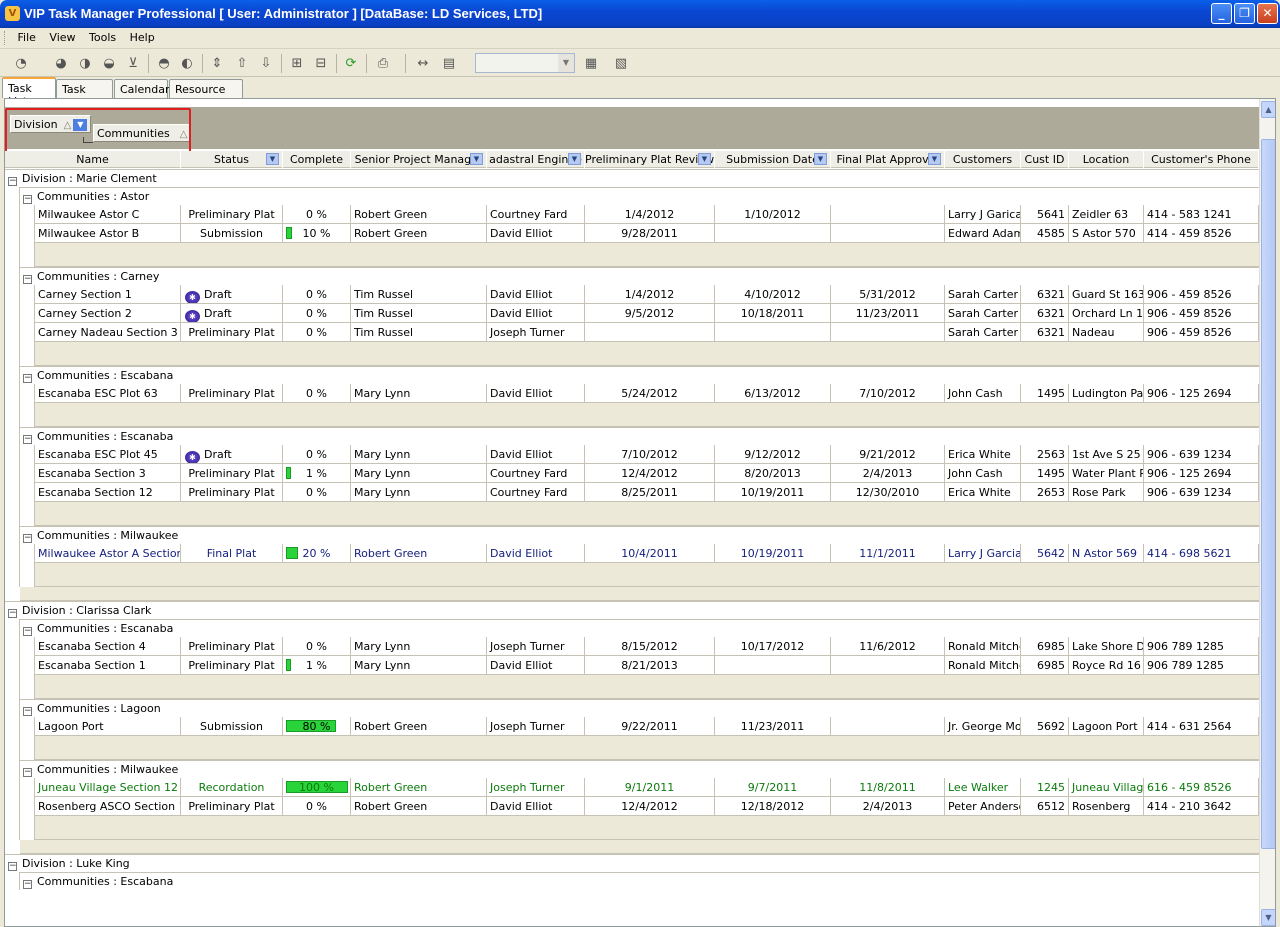 The image size is (1280, 927). What do you see at coordinates (566, 63) in the screenshot?
I see `chevron-down-icon: ▼` at bounding box center [566, 63].